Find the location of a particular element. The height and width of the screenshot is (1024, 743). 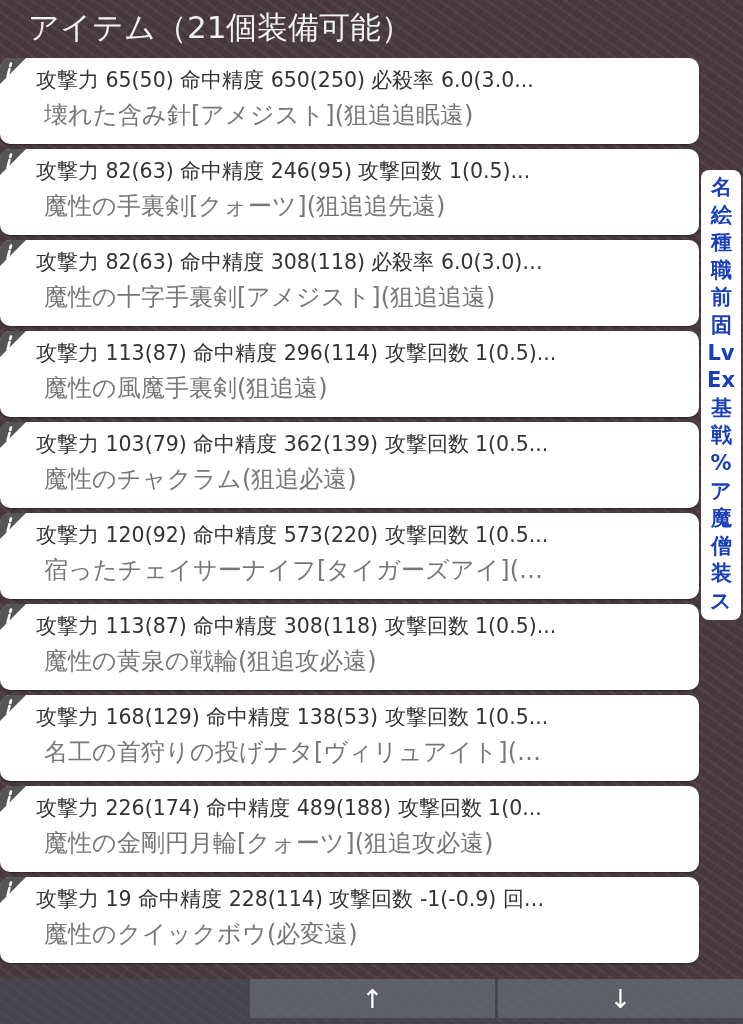

index-letter: Lv is located at coordinates (721, 353).